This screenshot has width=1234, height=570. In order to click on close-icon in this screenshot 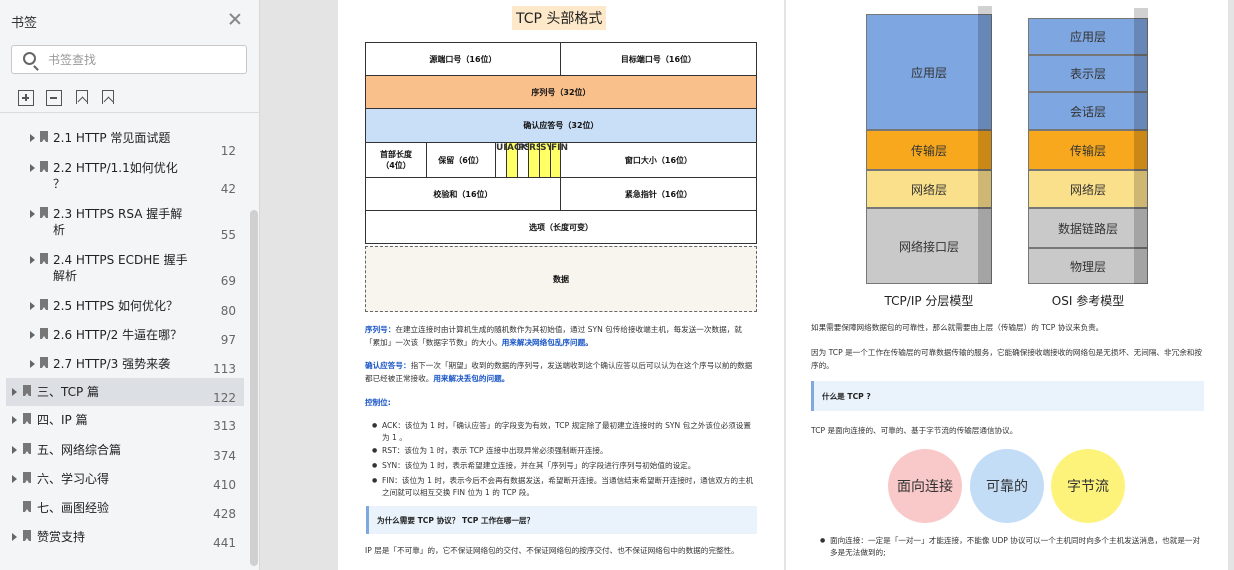, I will do `click(235, 19)`.